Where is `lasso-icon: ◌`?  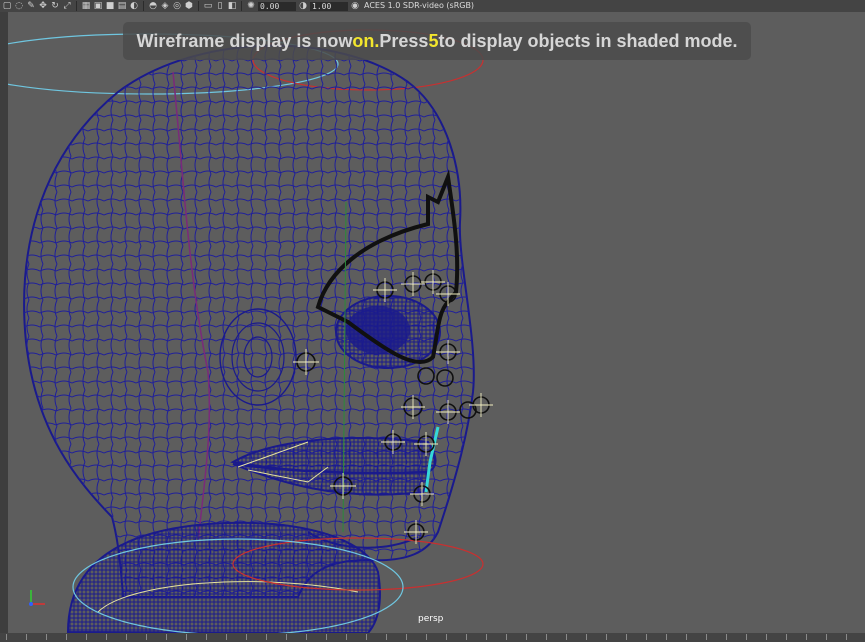
lasso-icon: ◌ is located at coordinates (19, 6).